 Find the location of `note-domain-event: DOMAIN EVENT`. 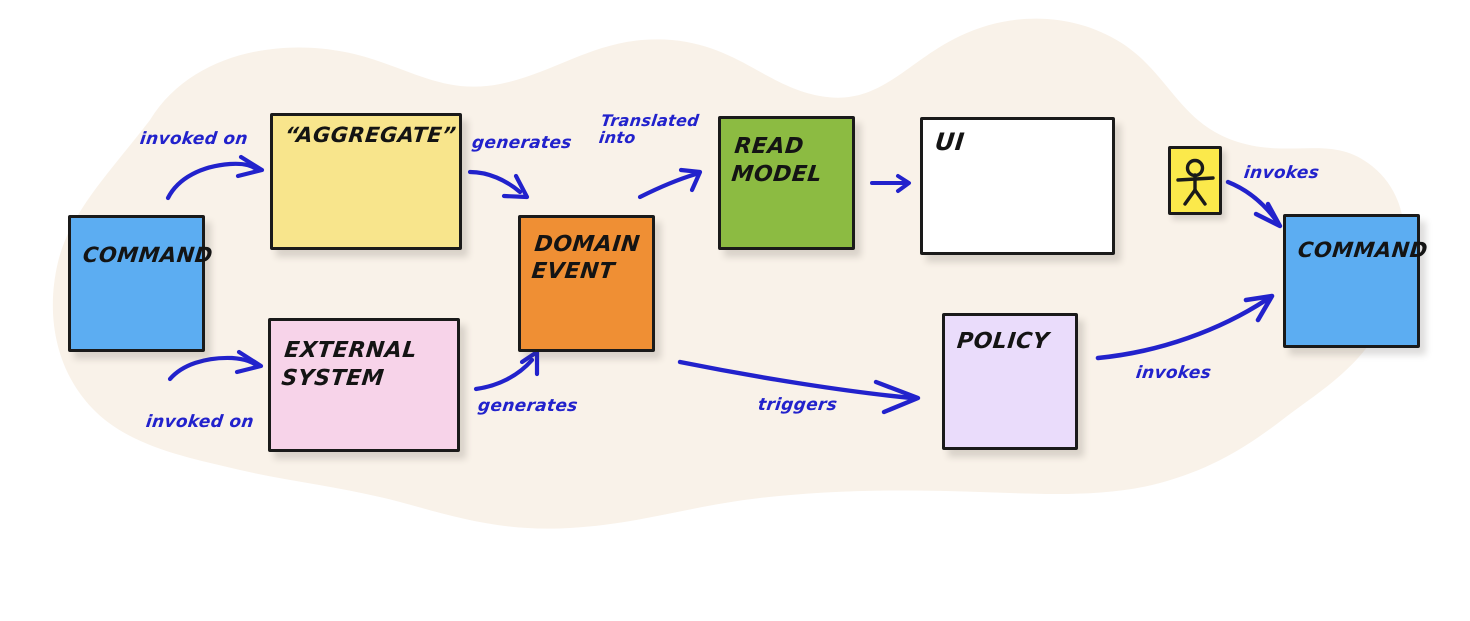

note-domain-event: DOMAIN EVENT is located at coordinates (586, 283).